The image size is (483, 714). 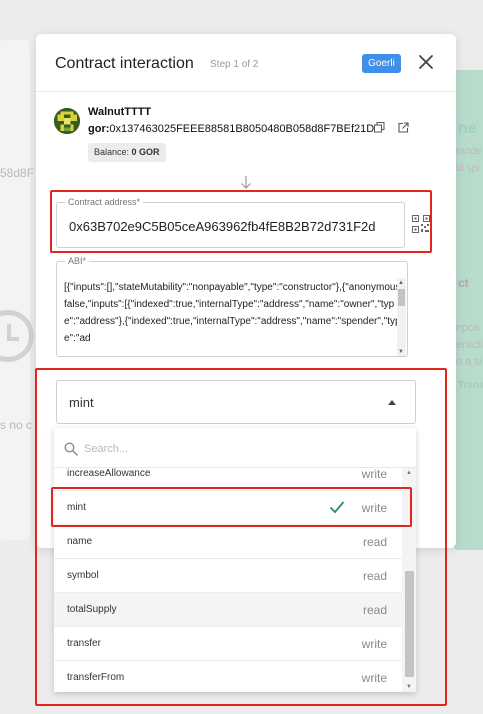 What do you see at coordinates (469, 362) in the screenshot?
I see `background-compose-3: o a si` at bounding box center [469, 362].